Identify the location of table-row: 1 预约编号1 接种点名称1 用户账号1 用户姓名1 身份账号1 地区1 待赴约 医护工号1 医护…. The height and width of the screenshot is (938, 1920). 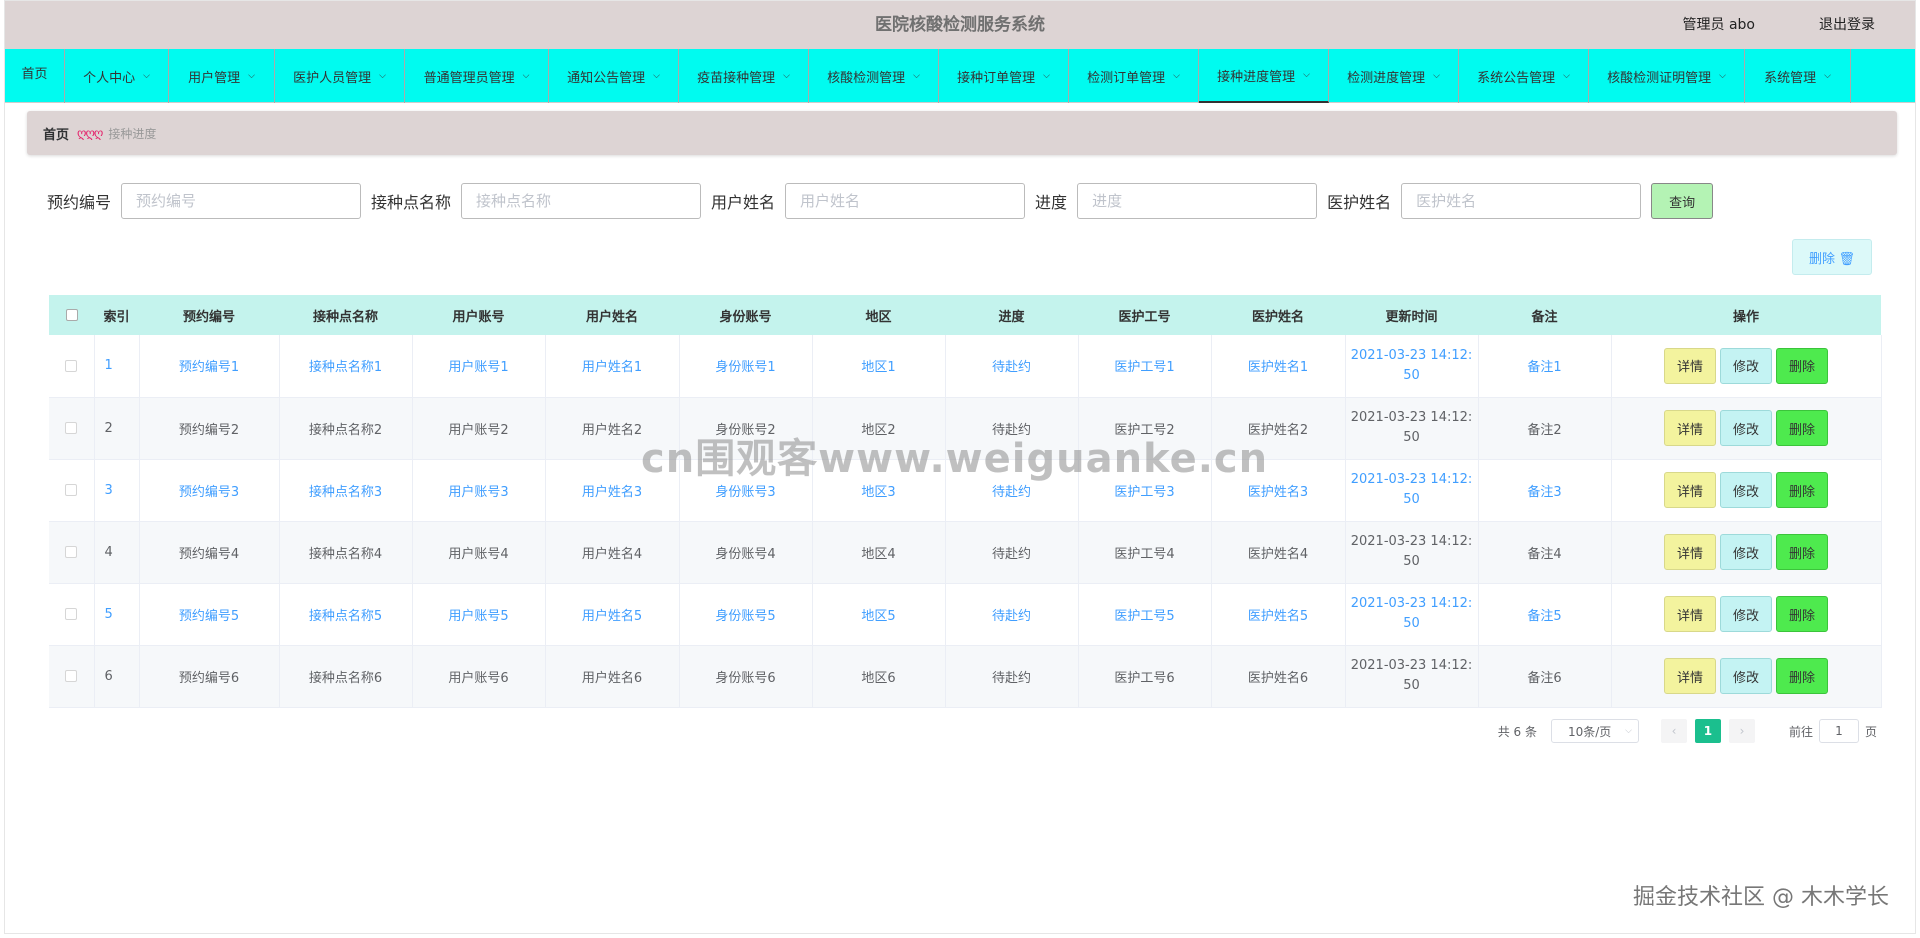
(965, 366).